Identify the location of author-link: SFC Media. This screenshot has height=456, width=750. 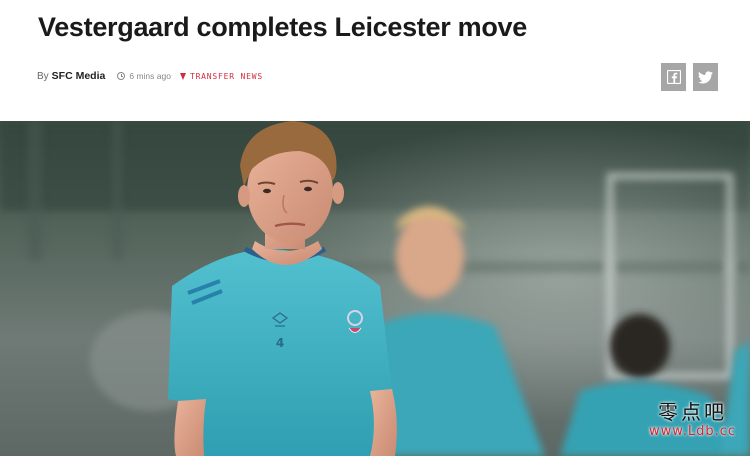
(79, 76).